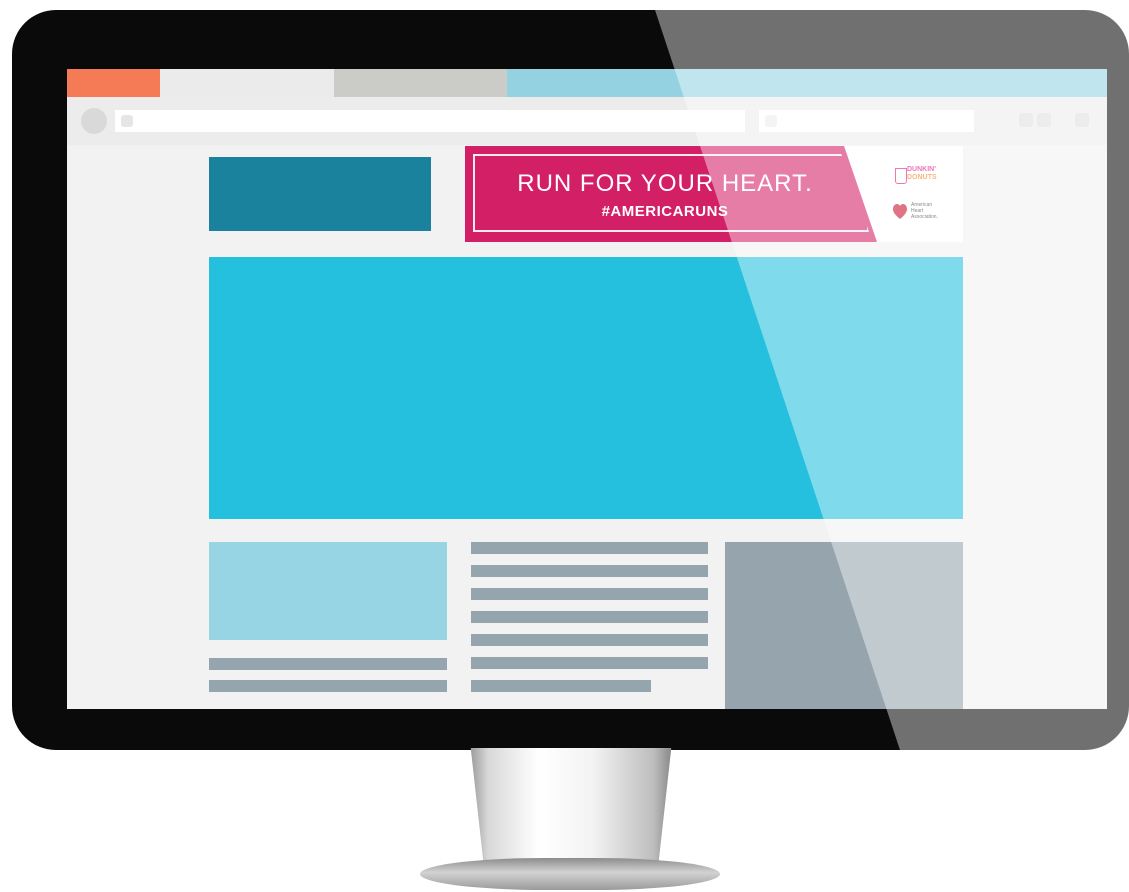 This screenshot has width=1129, height=892. I want to click on tab-bar, so click(587, 83).